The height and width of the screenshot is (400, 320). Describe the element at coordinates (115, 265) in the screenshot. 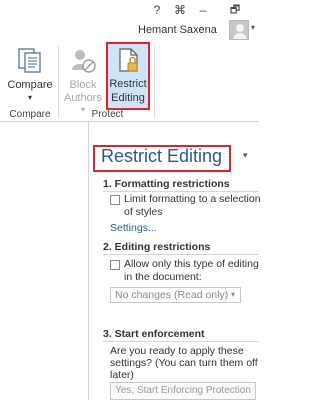

I see `allow-only-editing-checkbox` at that location.